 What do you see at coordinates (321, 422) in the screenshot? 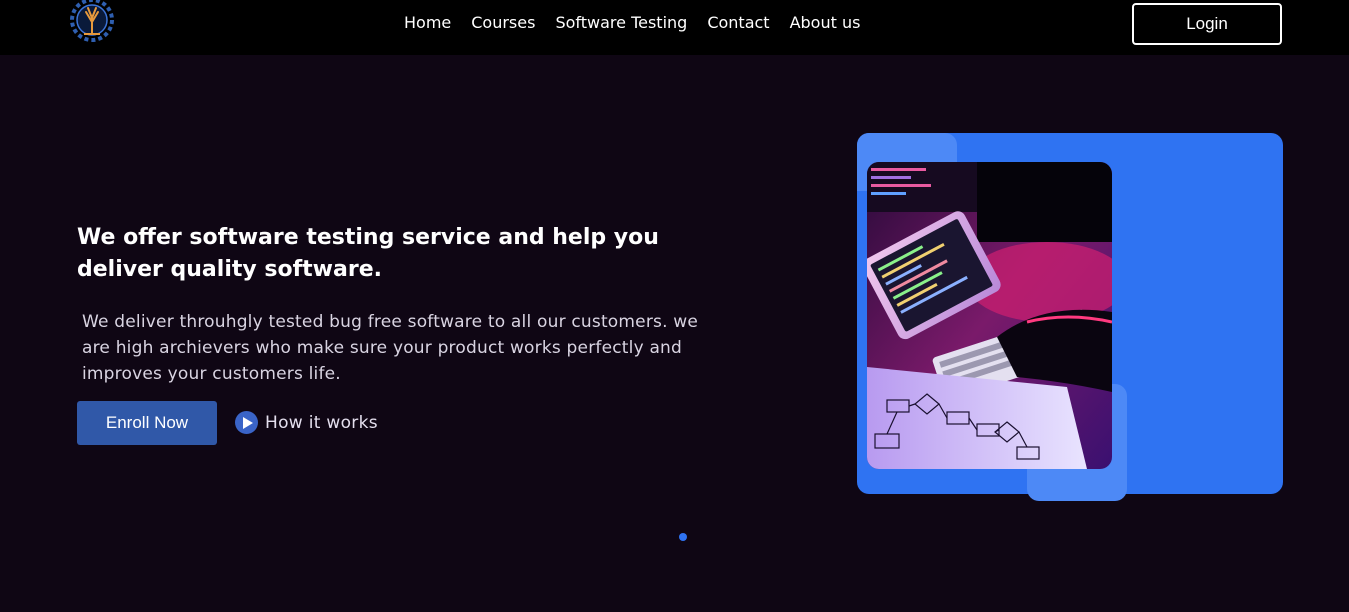
I see `how-it-works-label: How it works` at bounding box center [321, 422].